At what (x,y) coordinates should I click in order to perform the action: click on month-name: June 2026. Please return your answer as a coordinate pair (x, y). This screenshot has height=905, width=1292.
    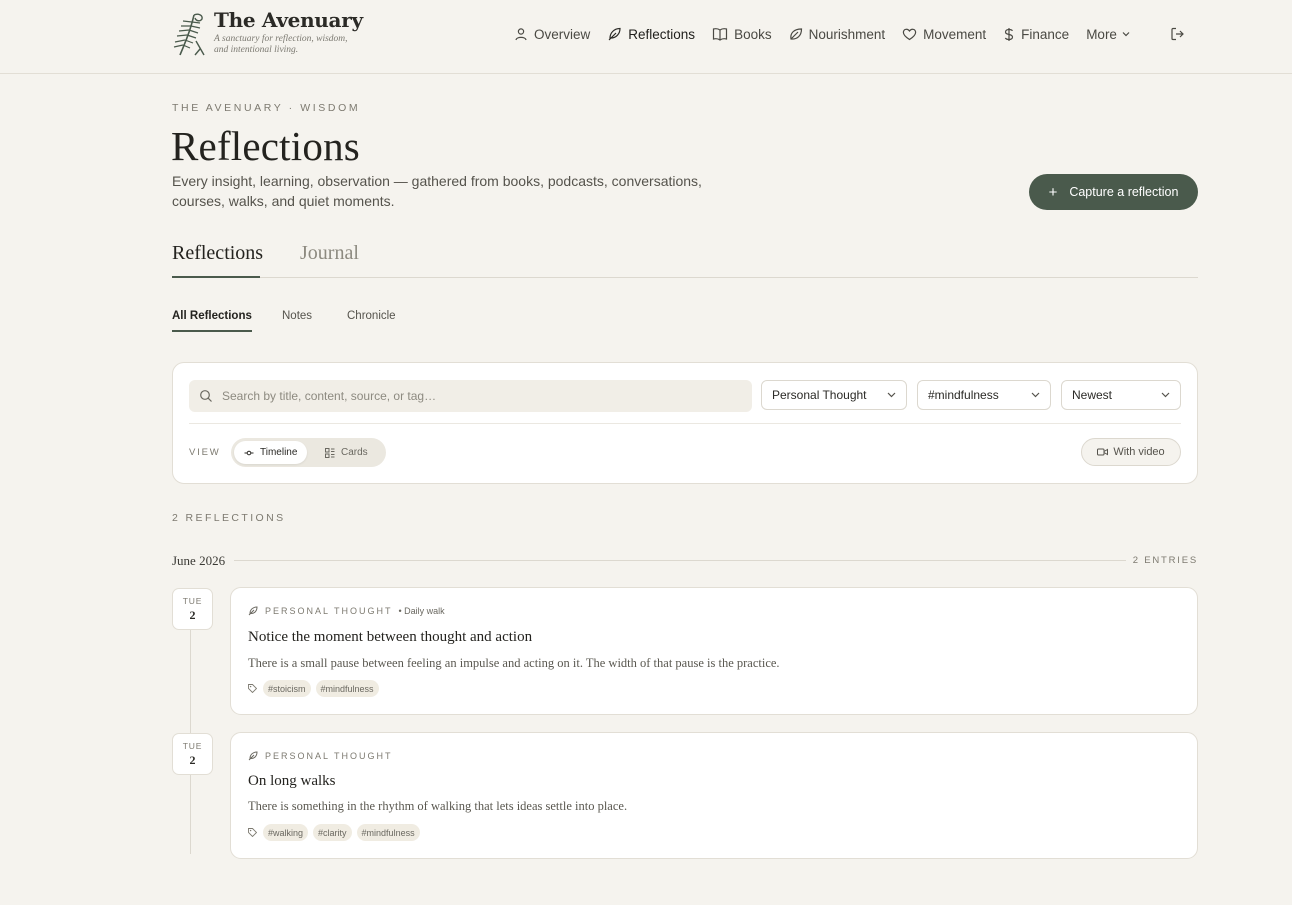
    Looking at the image, I should click on (199, 560).